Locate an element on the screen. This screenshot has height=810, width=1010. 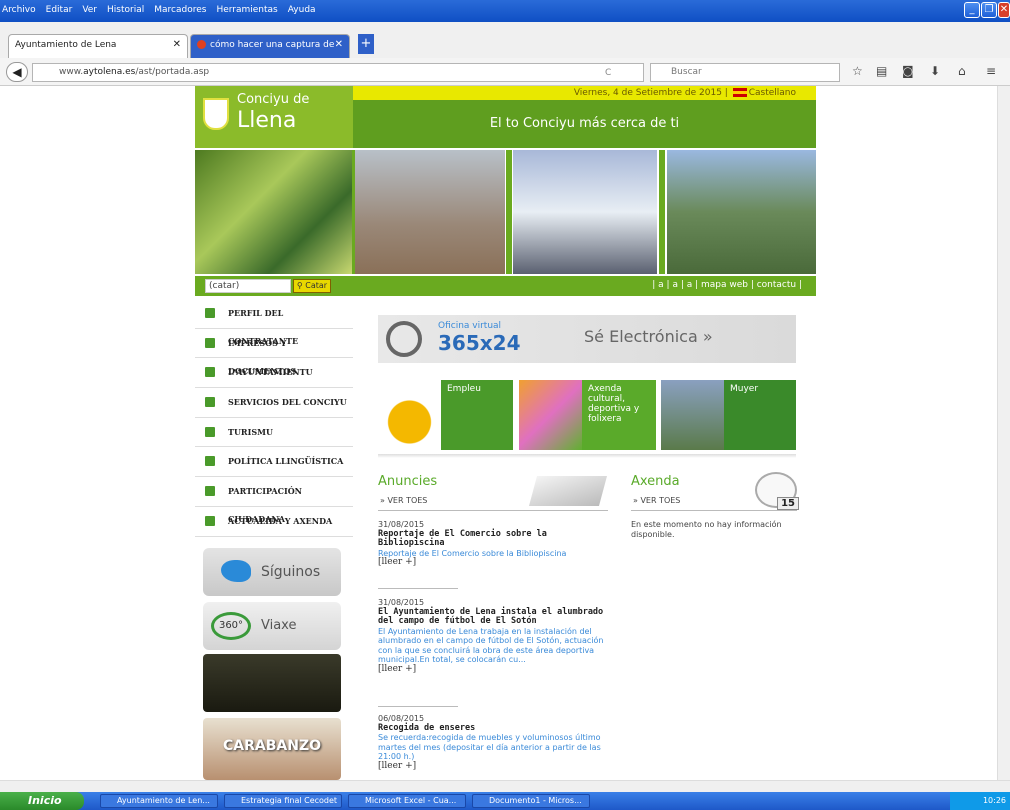
maximize-button: ❐ is located at coordinates (989, 10).